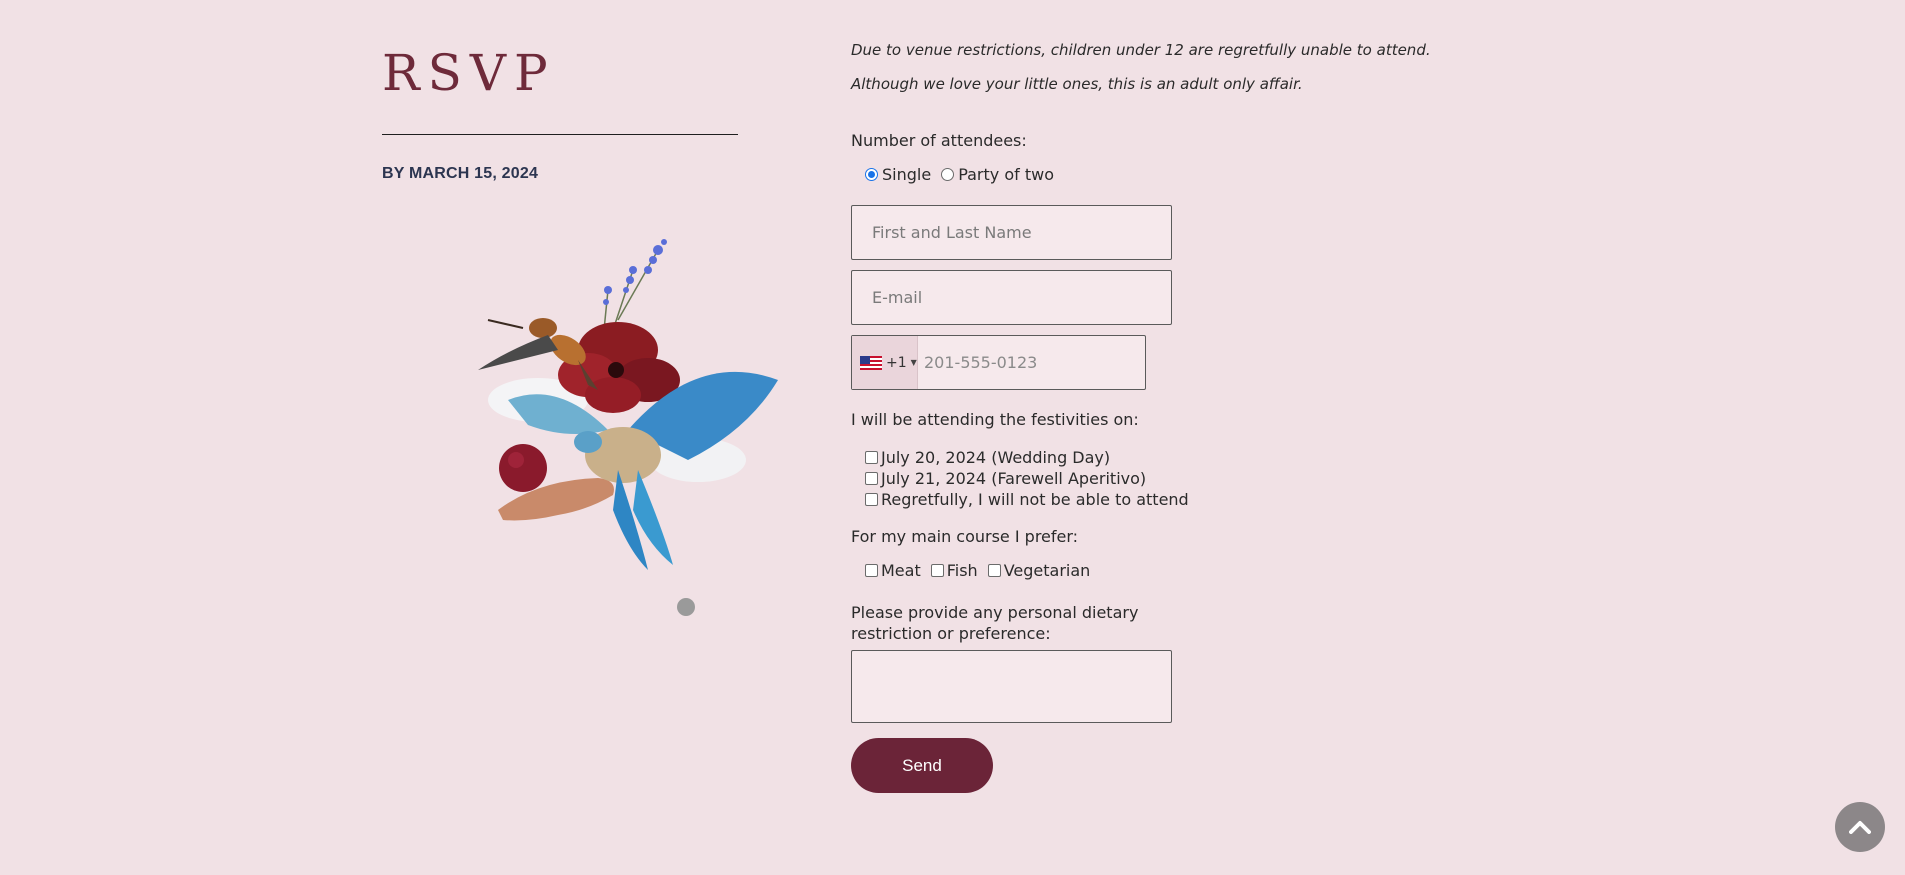 The height and width of the screenshot is (875, 1905). I want to click on attendees-option-party-of-two: Party of two, so click(997, 174).